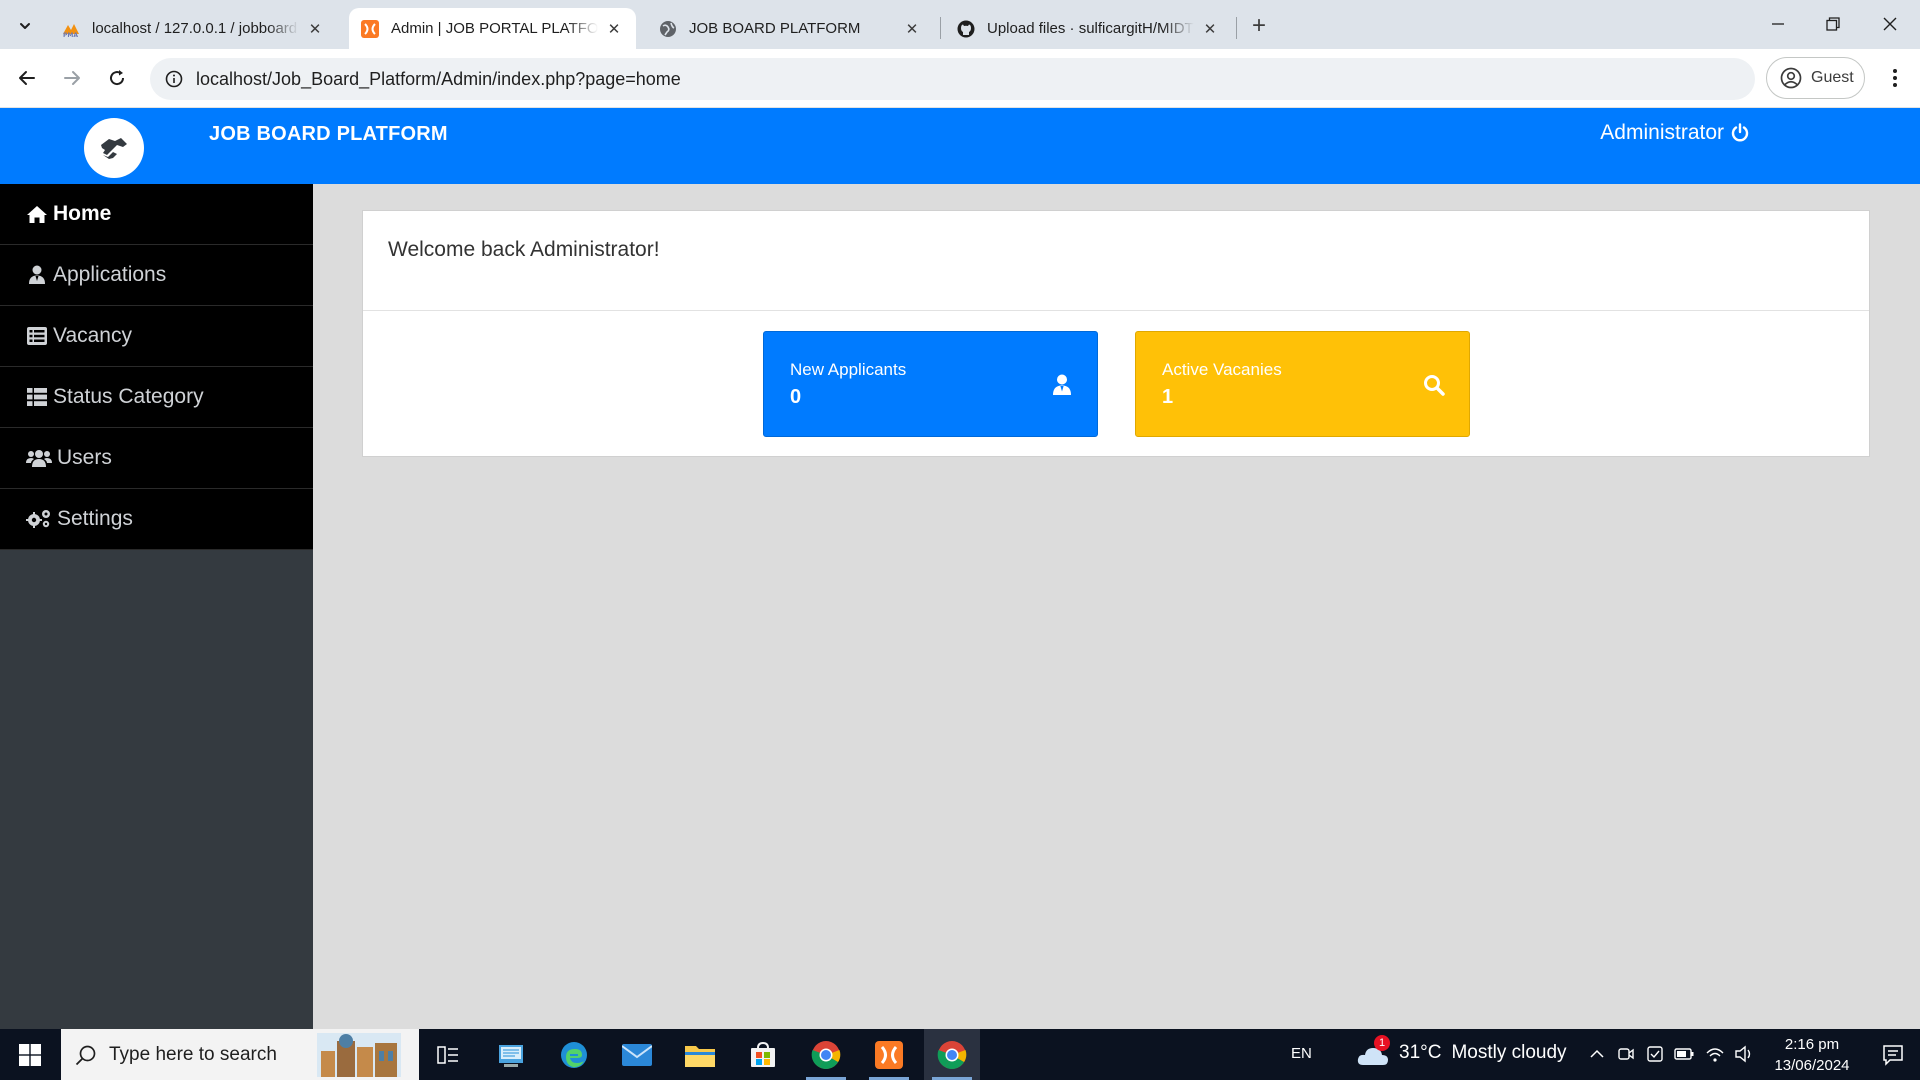 Image resolution: width=1920 pixels, height=1080 pixels. I want to click on site-info-icon, so click(174, 79).